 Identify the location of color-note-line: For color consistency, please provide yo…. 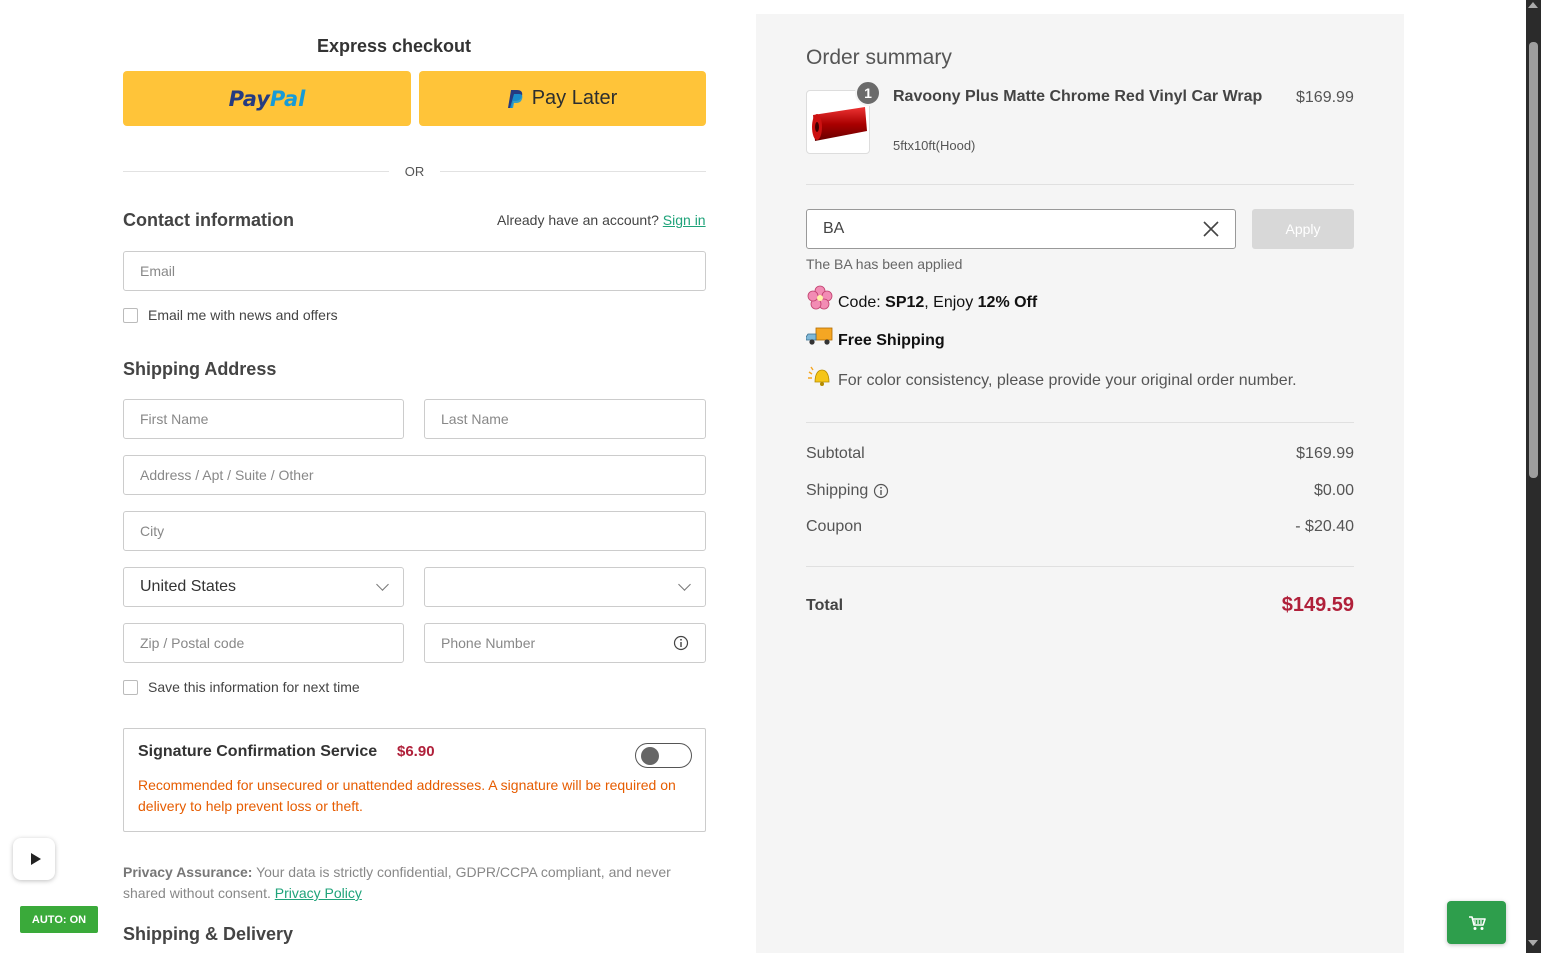
(1051, 377).